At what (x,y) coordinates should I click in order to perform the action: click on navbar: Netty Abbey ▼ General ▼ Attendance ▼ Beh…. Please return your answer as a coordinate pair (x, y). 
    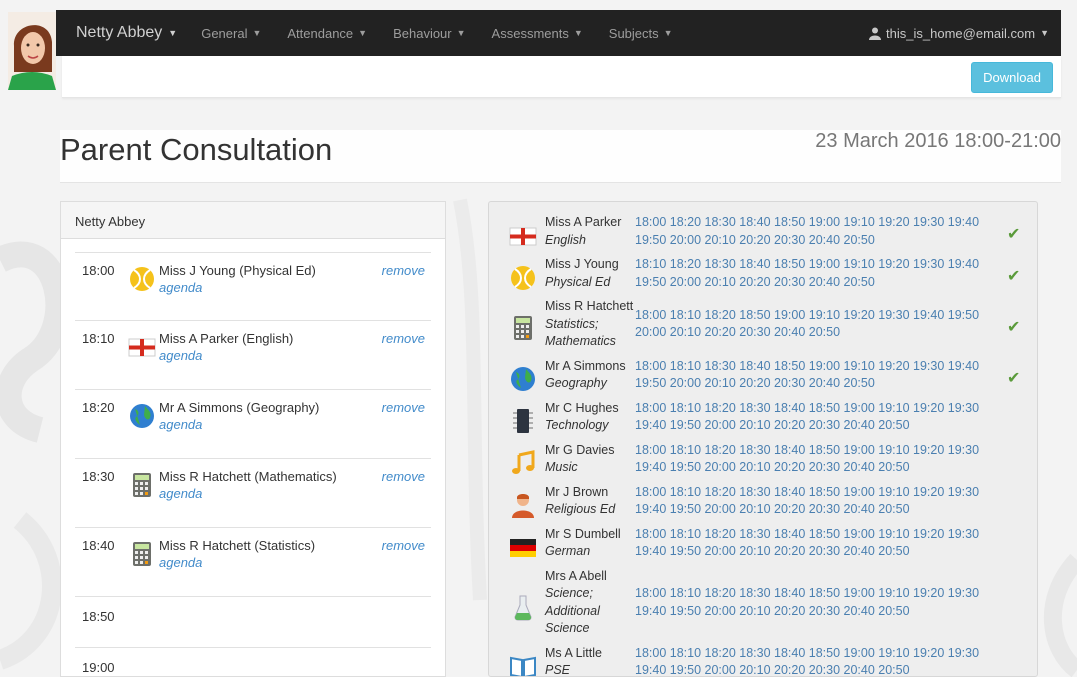
    Looking at the image, I should click on (558, 33).